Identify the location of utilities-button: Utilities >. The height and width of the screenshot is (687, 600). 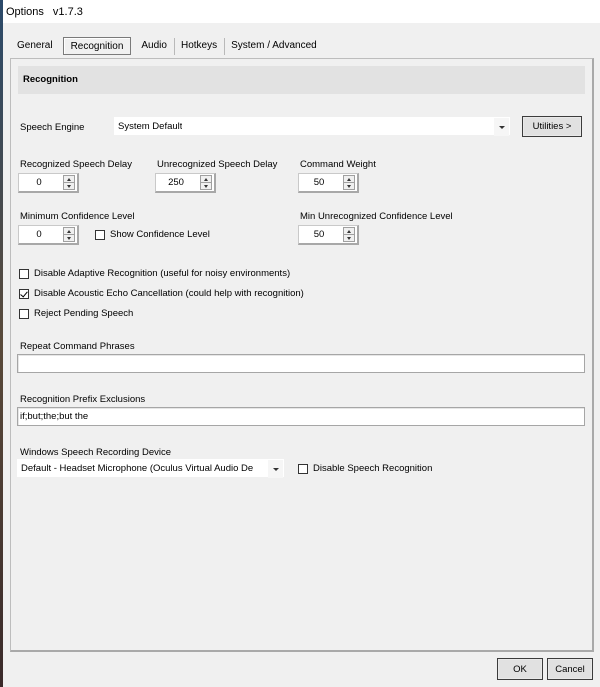
(552, 126).